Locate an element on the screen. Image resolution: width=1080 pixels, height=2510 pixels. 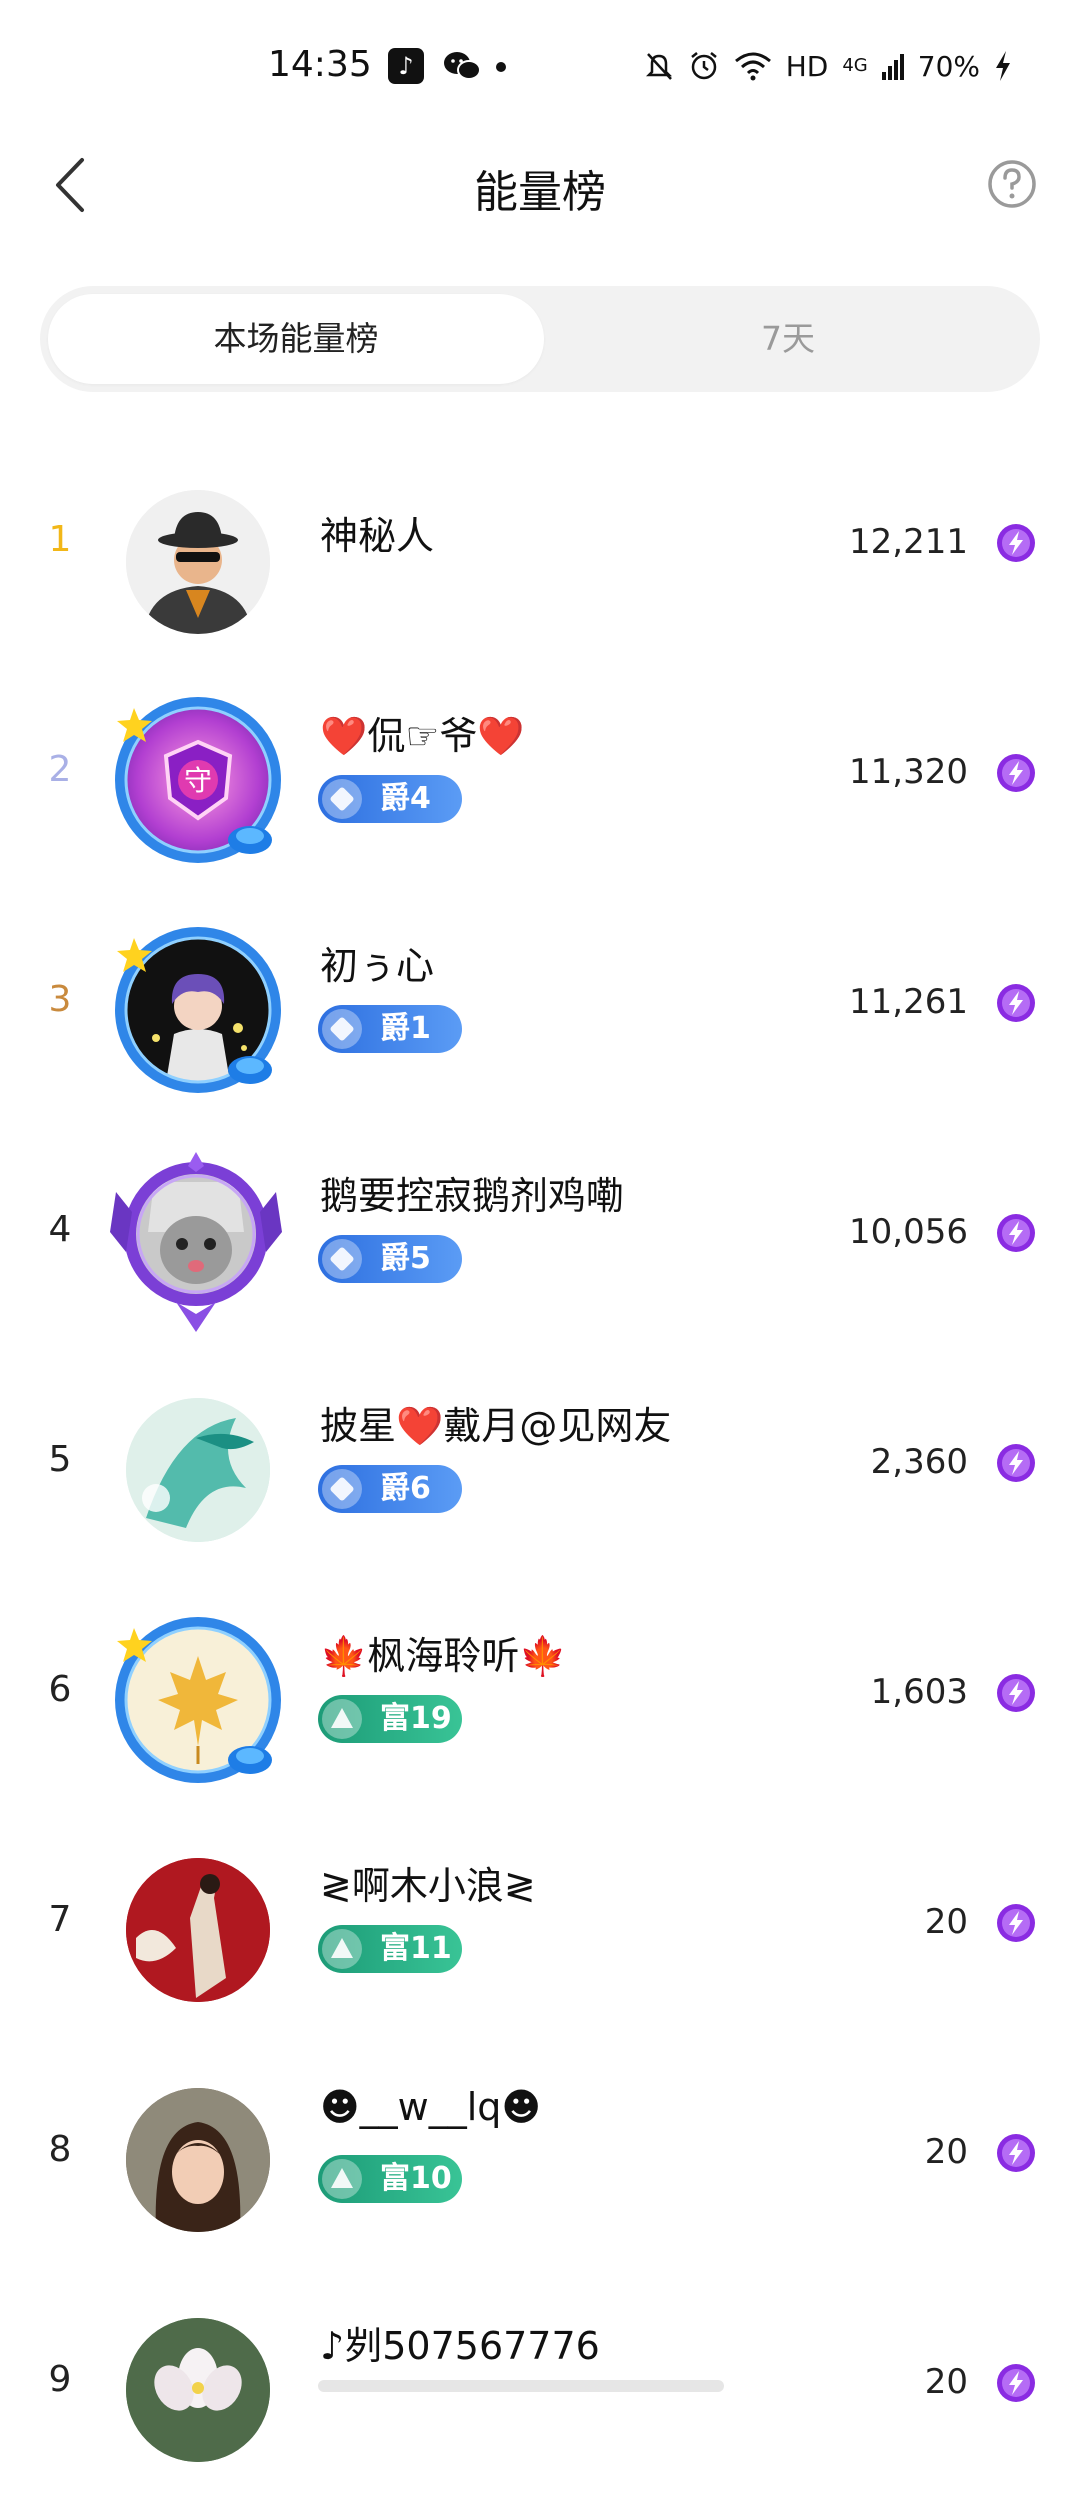
page-title: 能量榜 is located at coordinates (540, 192).